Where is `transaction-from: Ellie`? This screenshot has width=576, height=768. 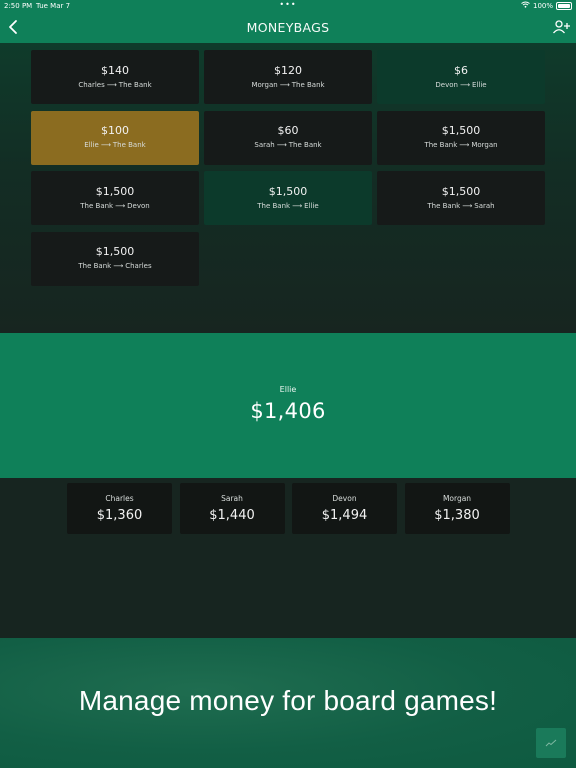 transaction-from: Ellie is located at coordinates (91, 145).